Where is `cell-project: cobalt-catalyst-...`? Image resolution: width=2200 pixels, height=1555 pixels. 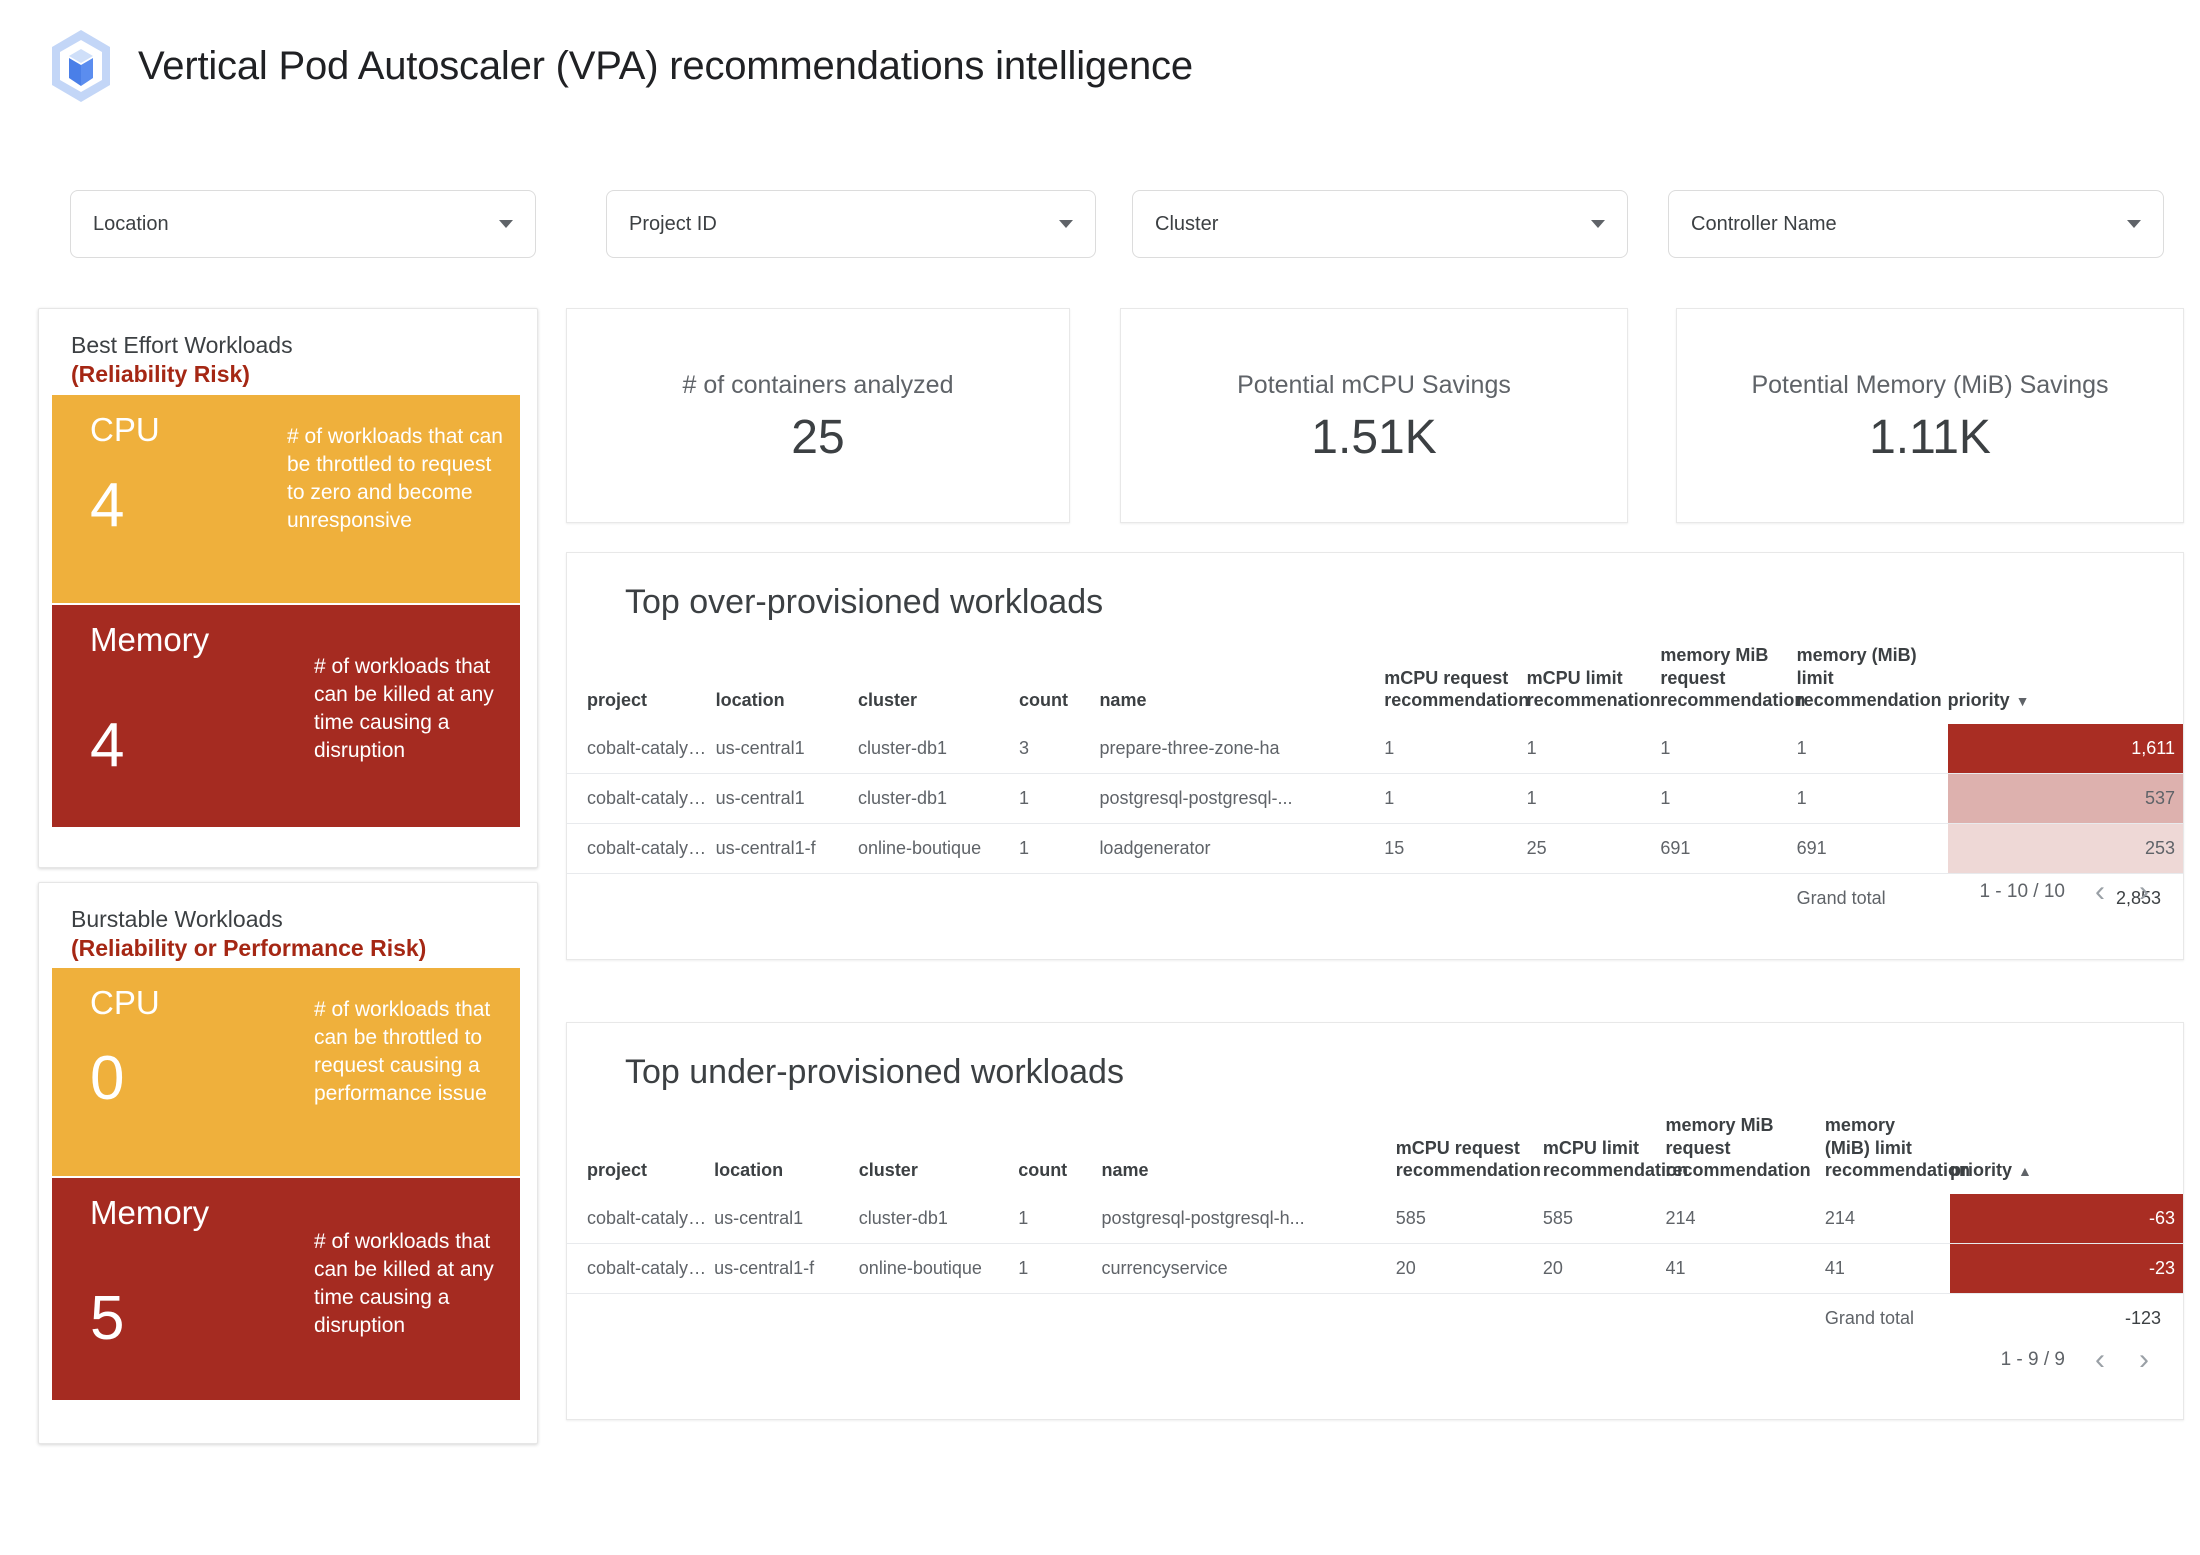 cell-project: cobalt-catalyst-... is located at coordinates (651, 1217).